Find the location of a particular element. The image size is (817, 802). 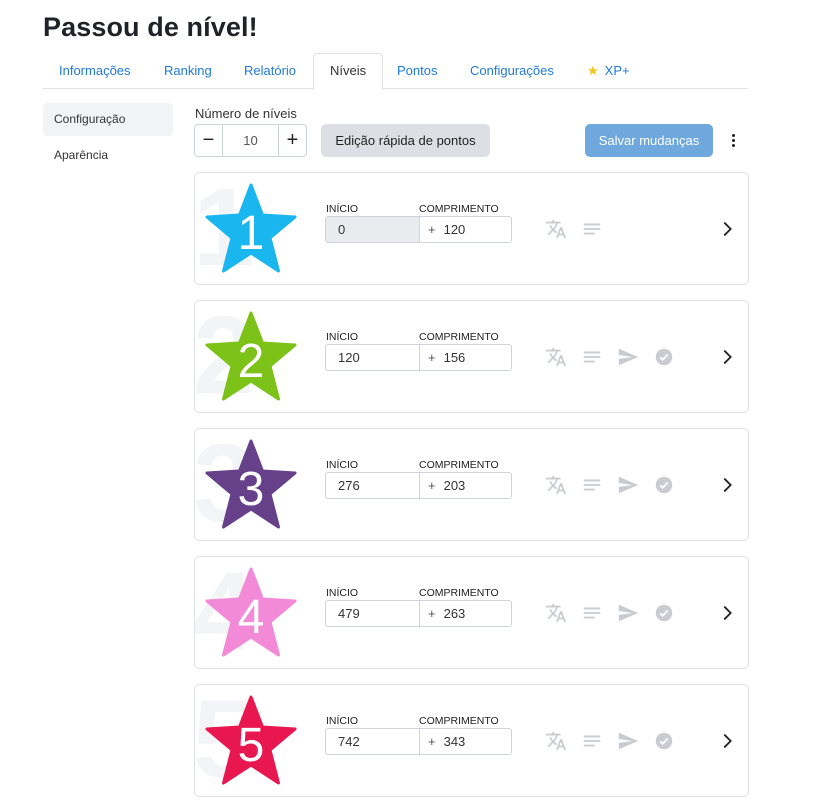

length-value: 343 is located at coordinates (454, 741).